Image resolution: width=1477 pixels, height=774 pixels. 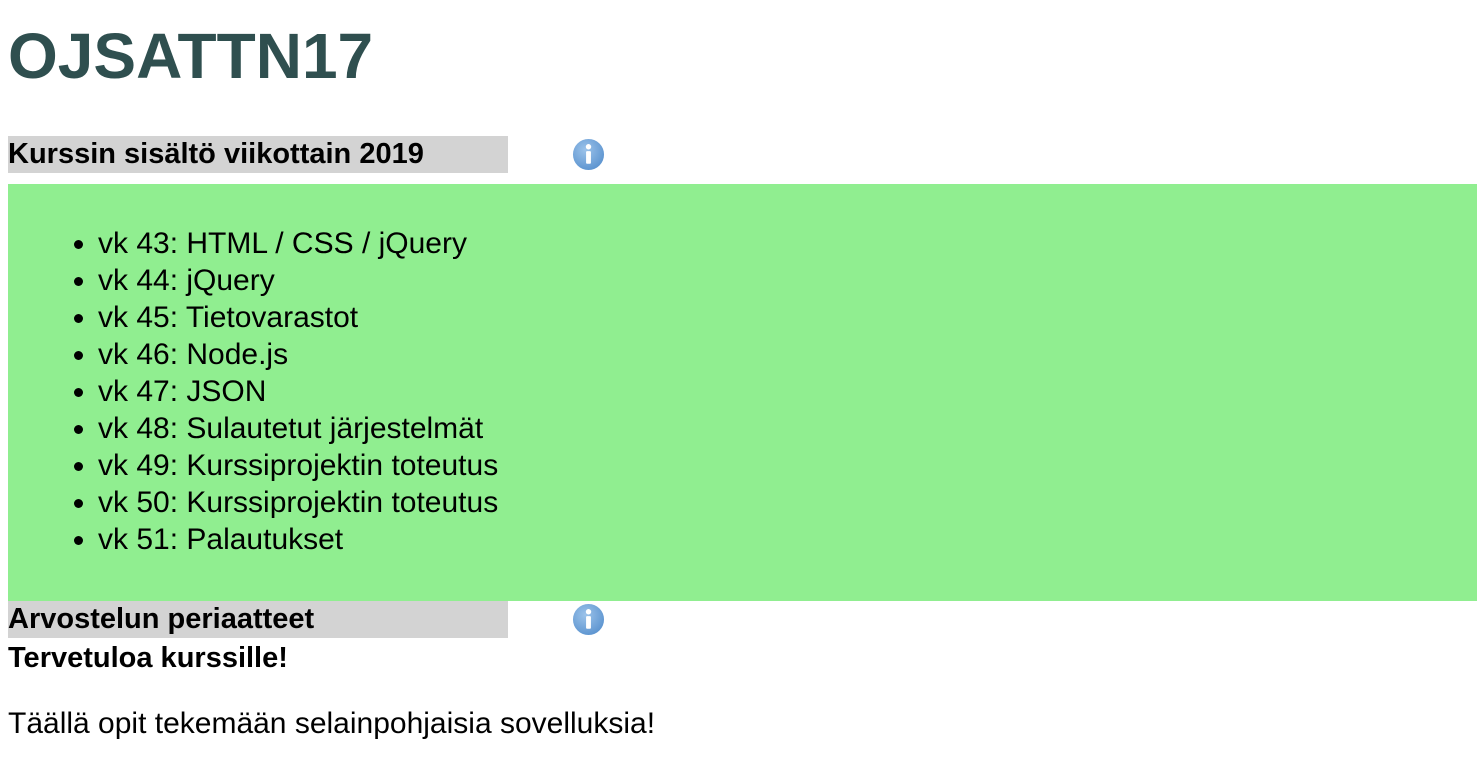 What do you see at coordinates (191, 56) in the screenshot?
I see `site-title: OJSATTN17` at bounding box center [191, 56].